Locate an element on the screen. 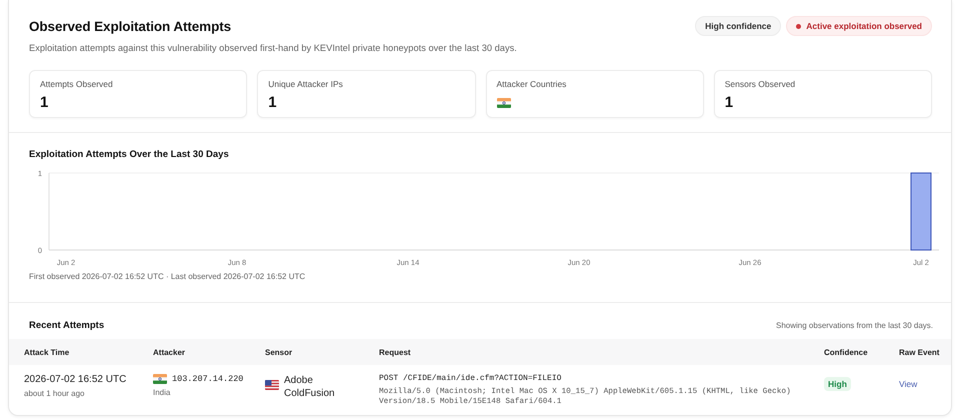 The image size is (960, 420). column-header: Attacker is located at coordinates (169, 352).